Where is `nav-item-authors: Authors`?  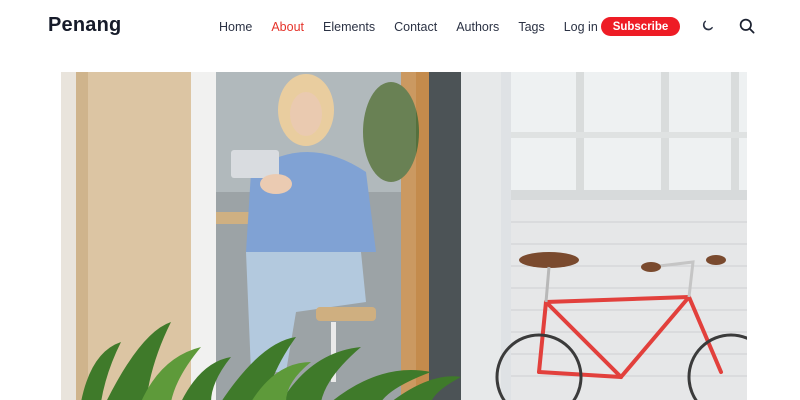
nav-item-authors: Authors is located at coordinates (477, 27).